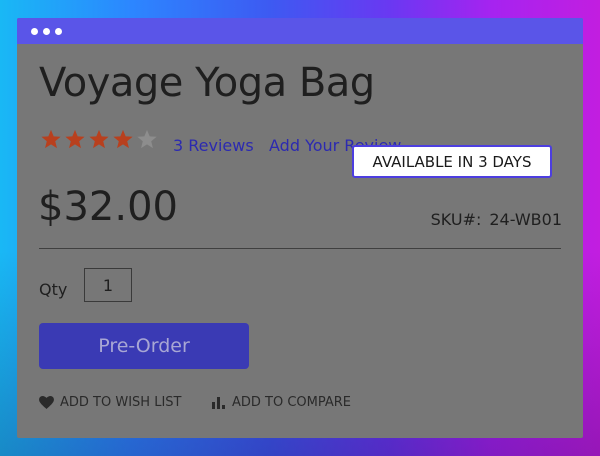 The height and width of the screenshot is (456, 600). I want to click on divider, so click(300, 248).